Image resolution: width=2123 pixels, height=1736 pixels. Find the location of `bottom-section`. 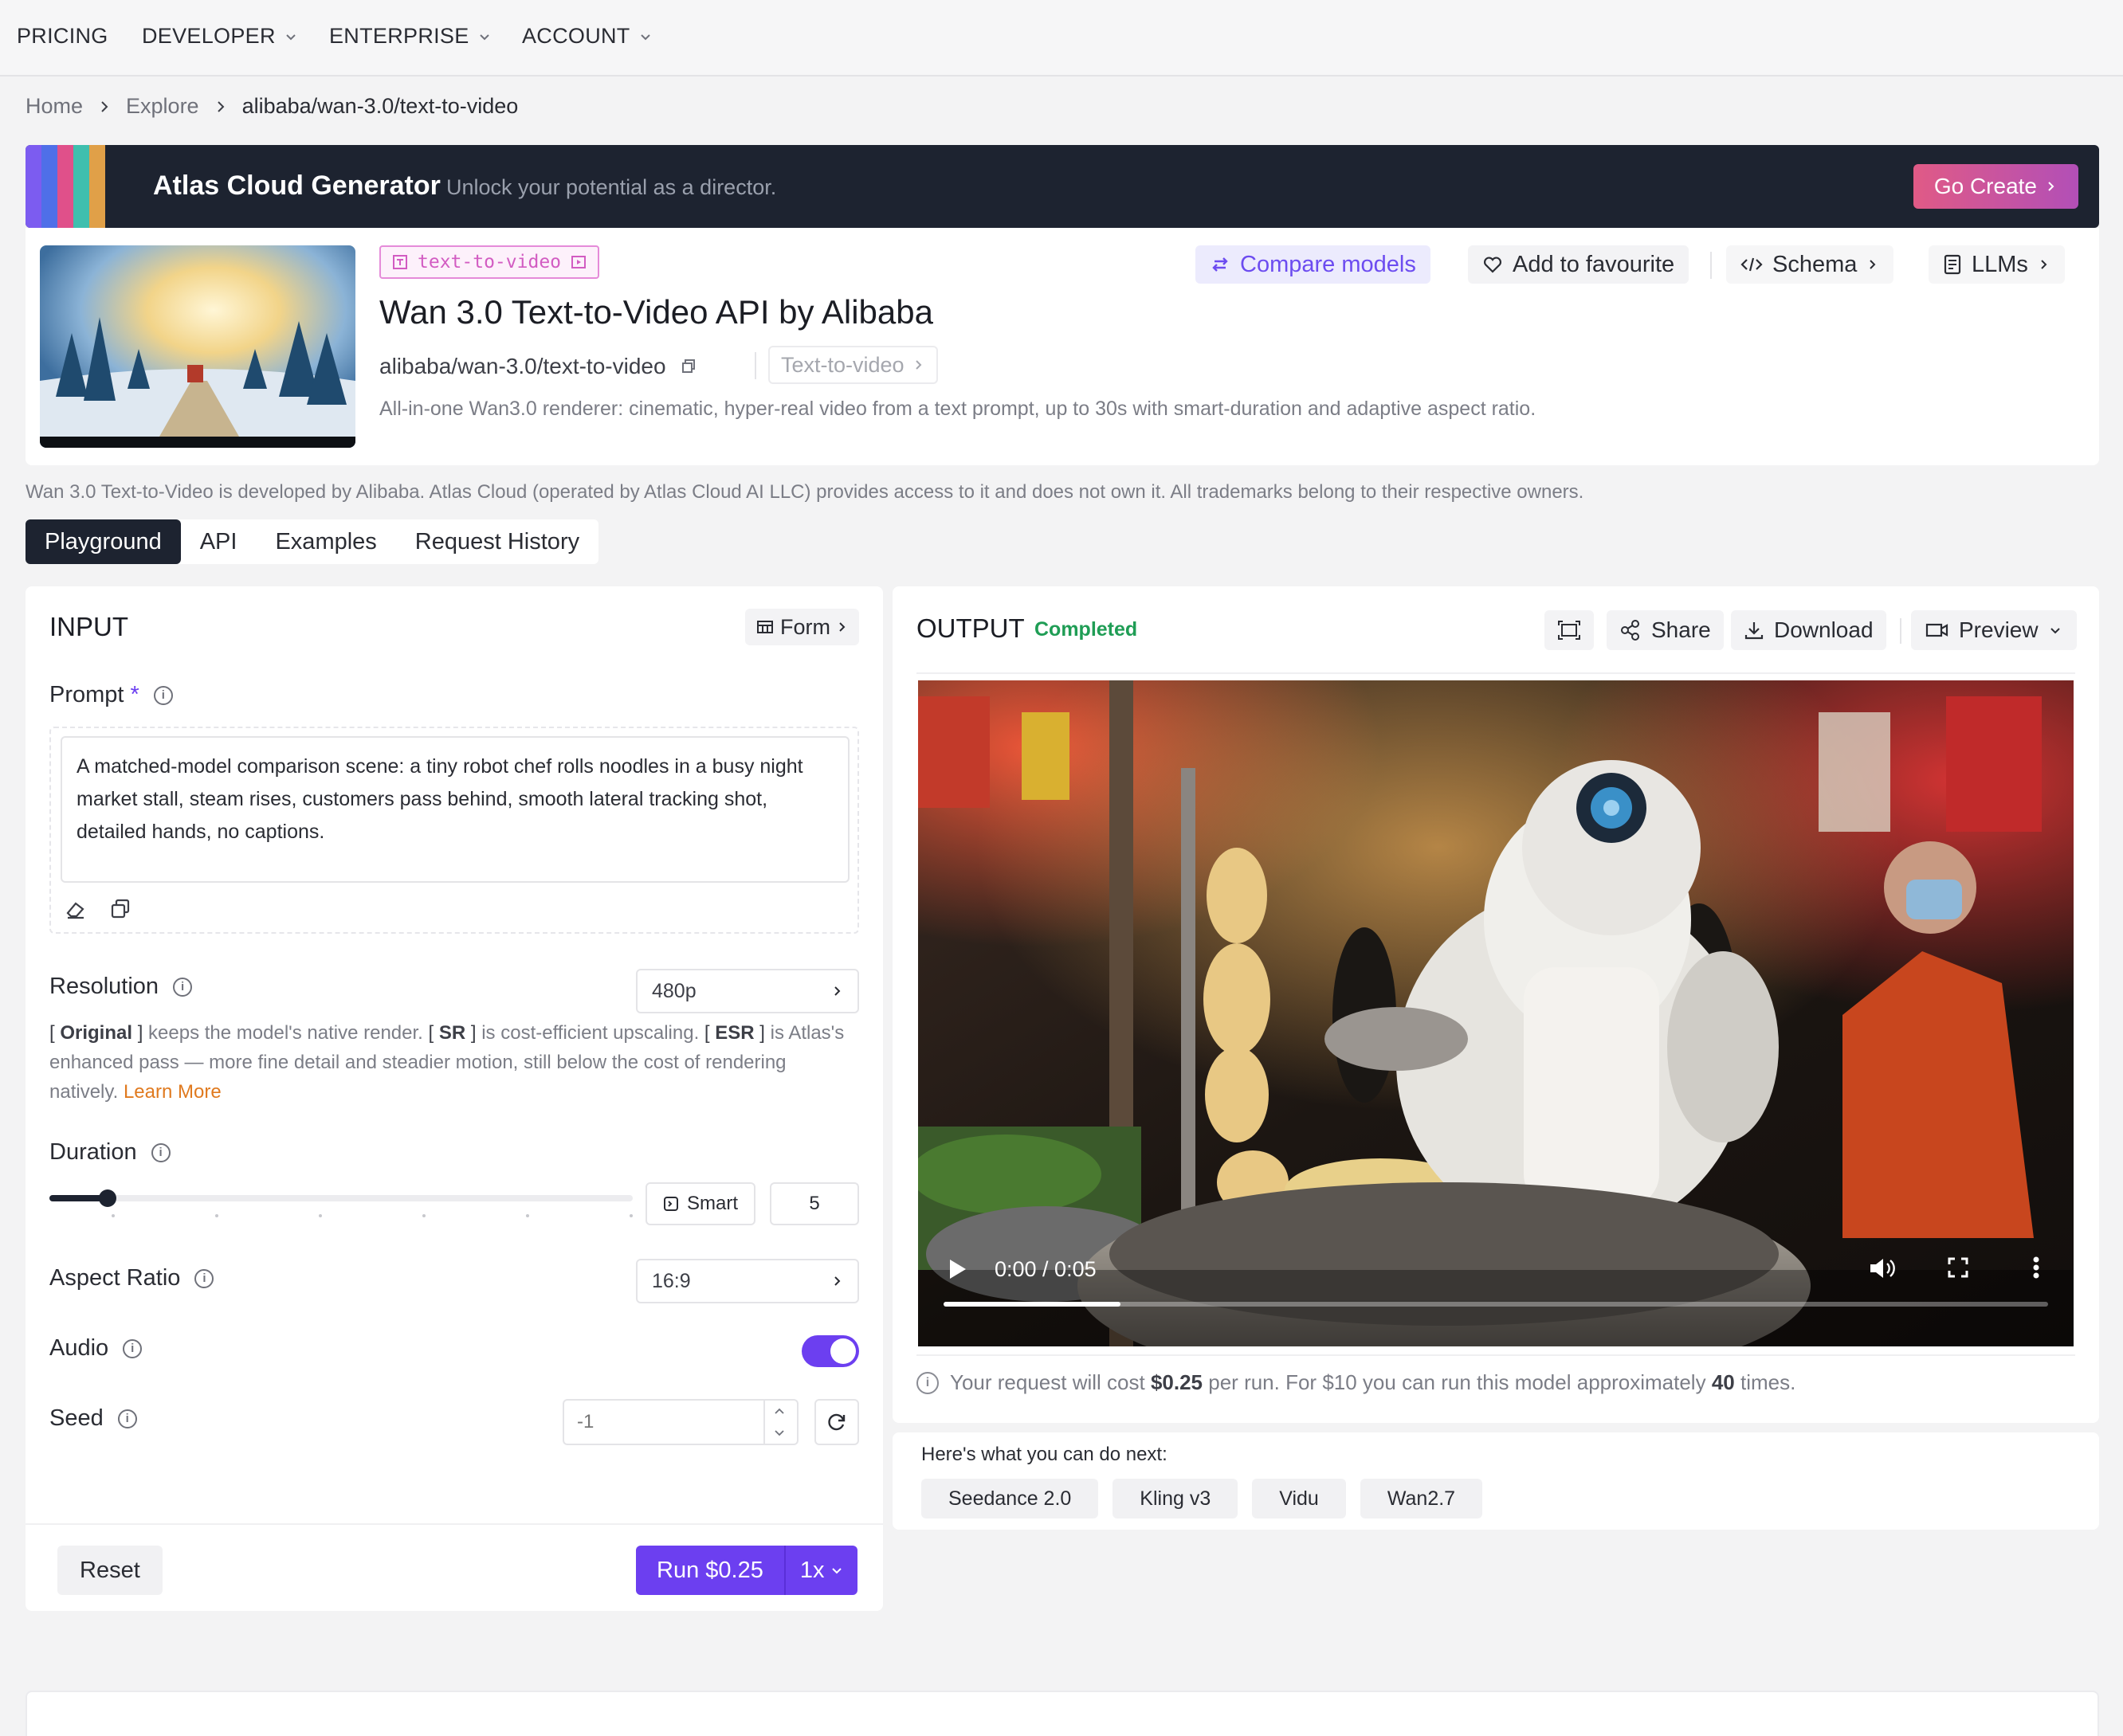

bottom-section is located at coordinates (1062, 1713).